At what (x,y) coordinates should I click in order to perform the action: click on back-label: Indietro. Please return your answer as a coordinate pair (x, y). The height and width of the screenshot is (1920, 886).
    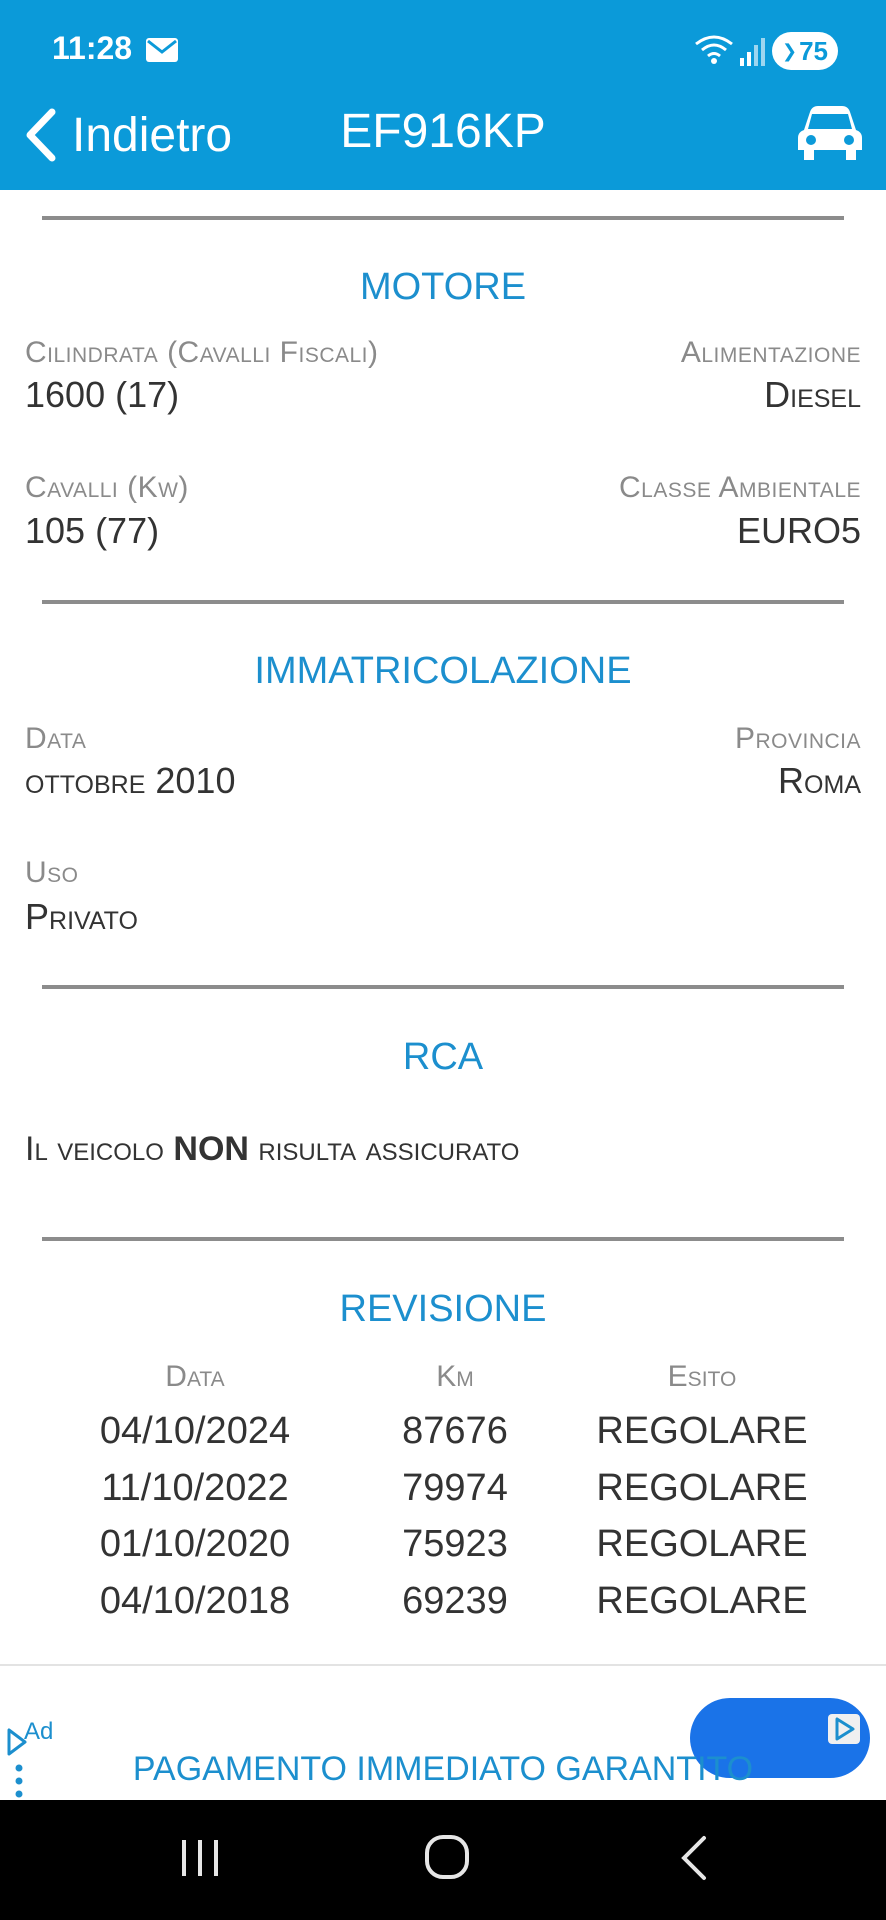
    Looking at the image, I should click on (152, 135).